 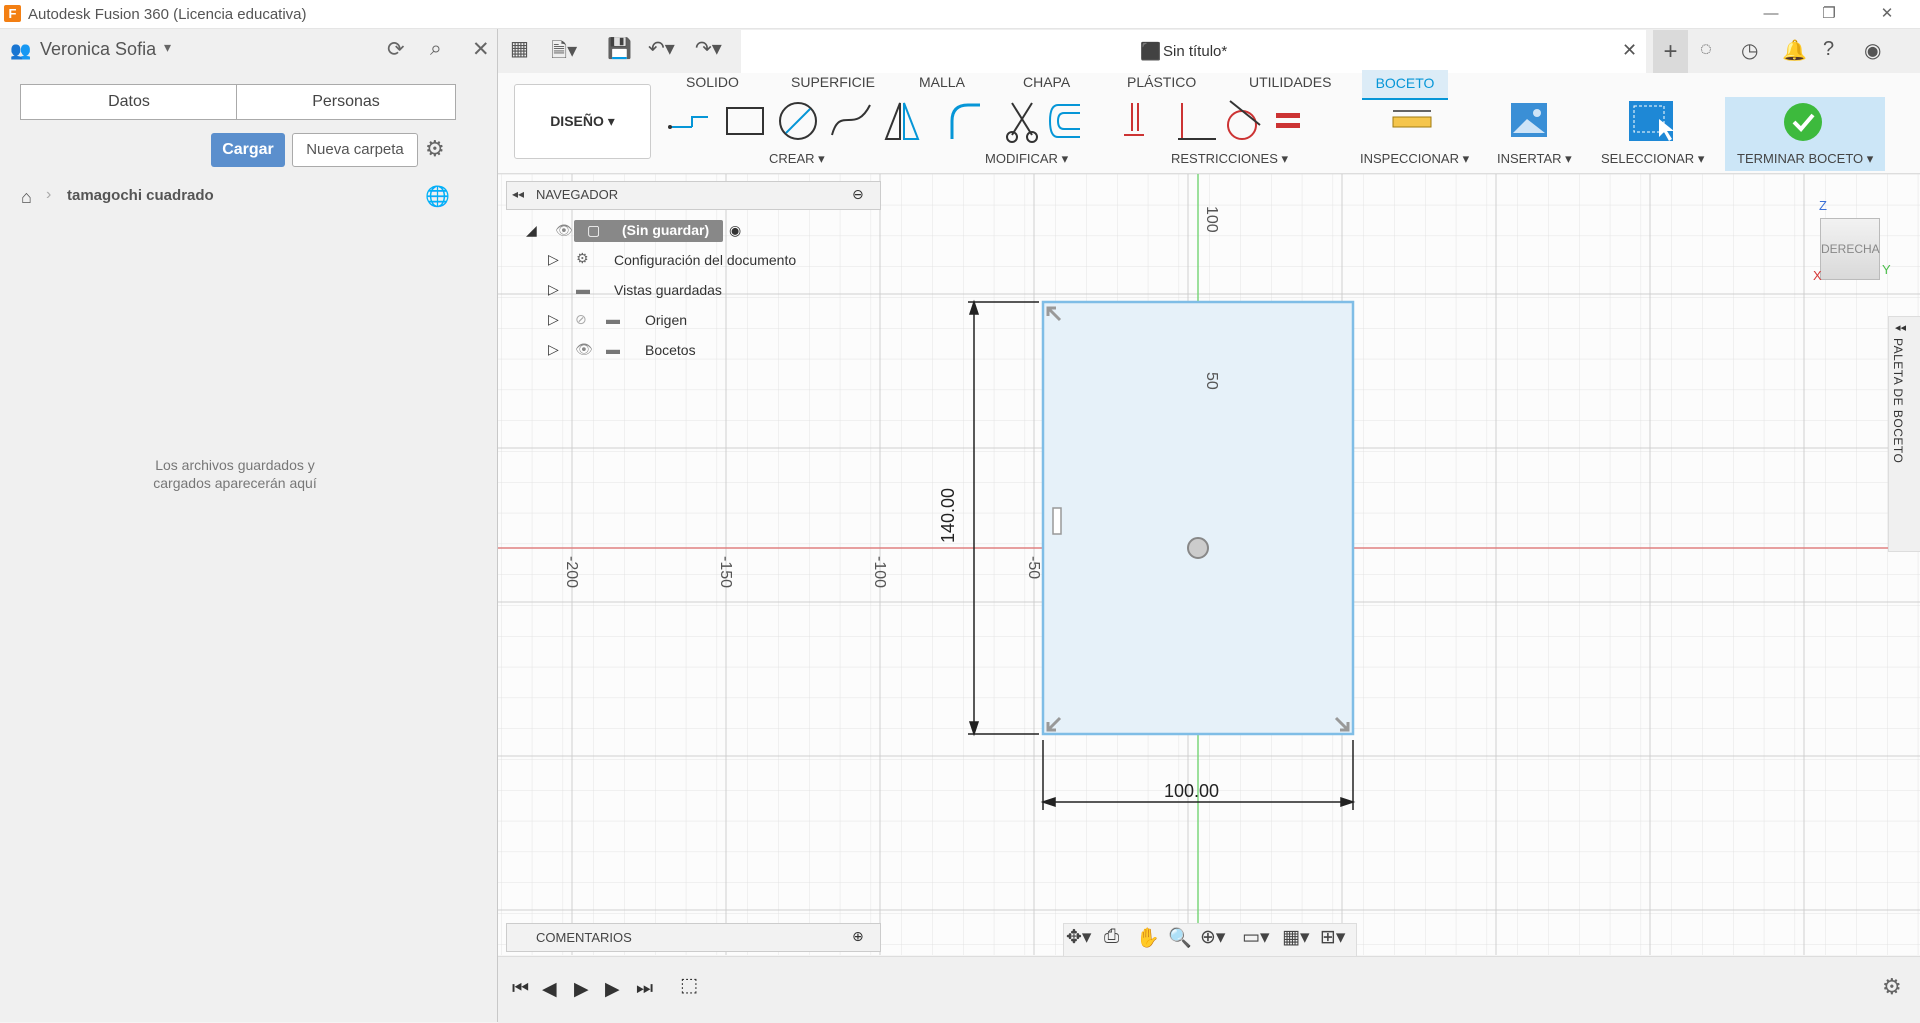 What do you see at coordinates (1414, 159) in the screenshot?
I see `group-inspeccionar: INSPECCIONAR ▾` at bounding box center [1414, 159].